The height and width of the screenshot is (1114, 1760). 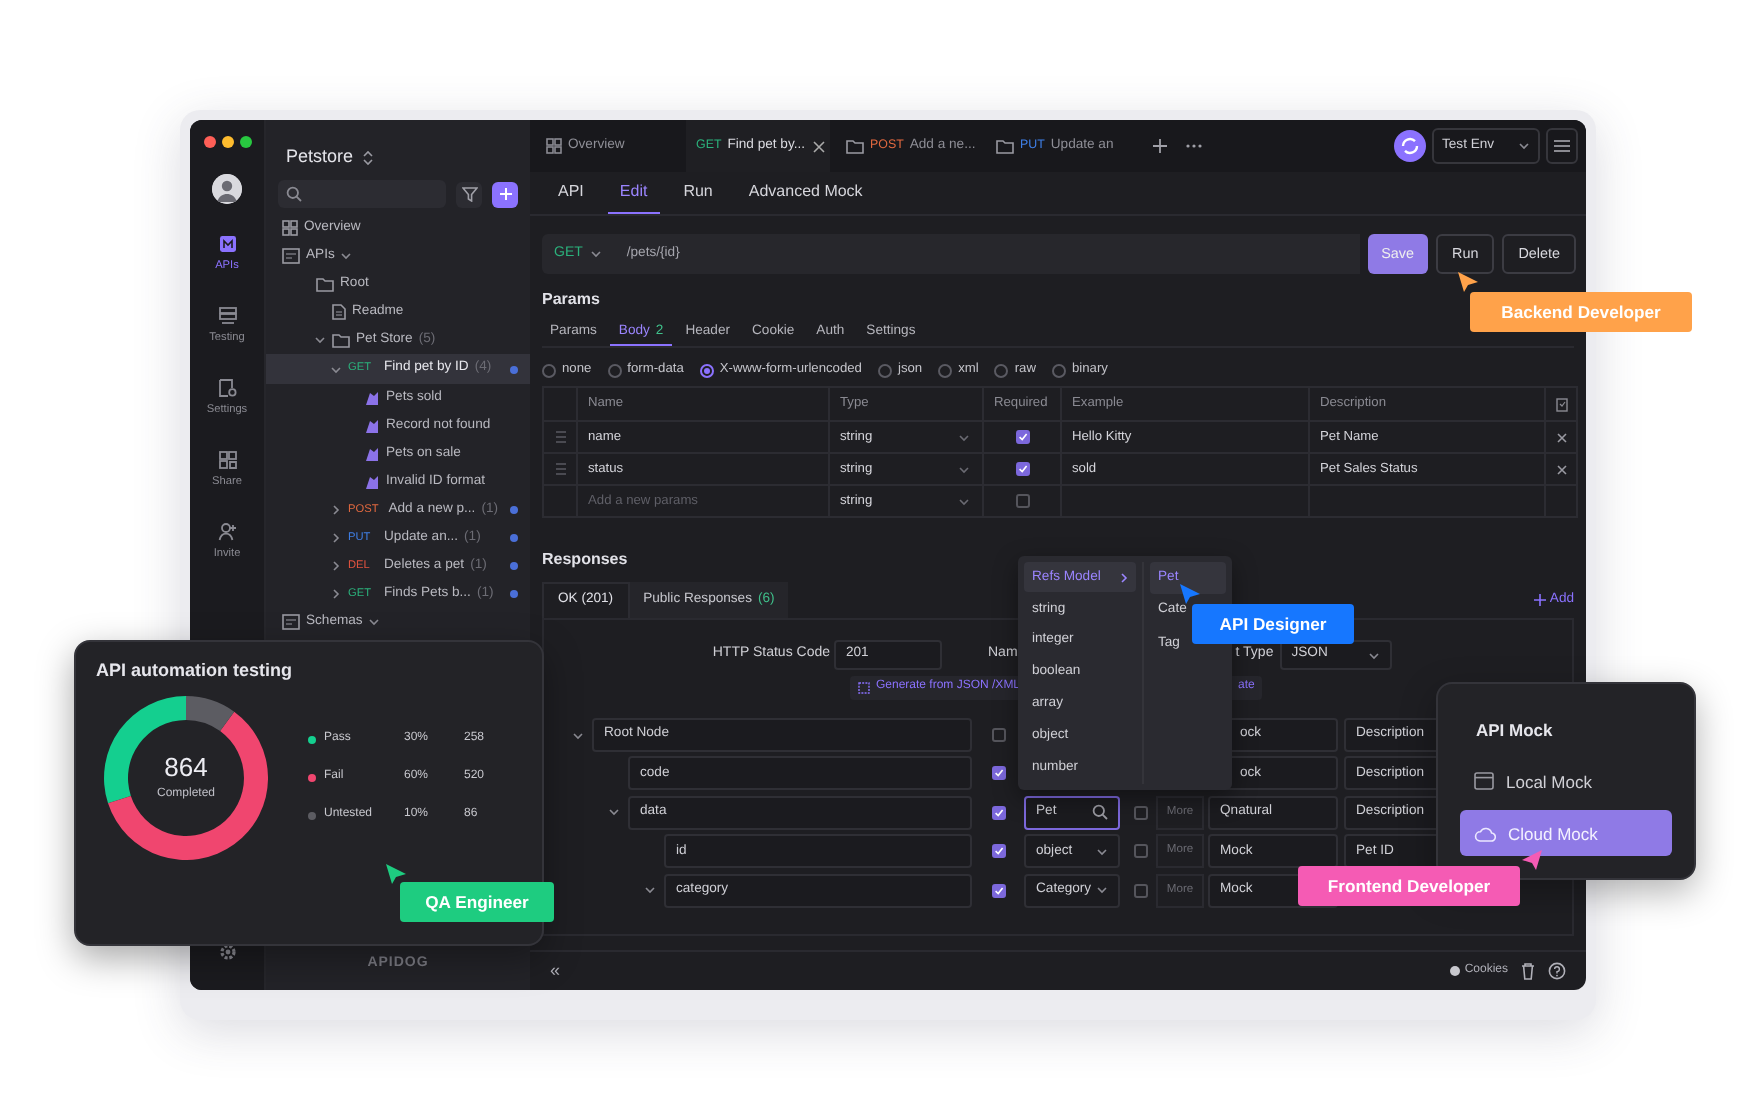 What do you see at coordinates (227, 532) in the screenshot?
I see `add-person-icon` at bounding box center [227, 532].